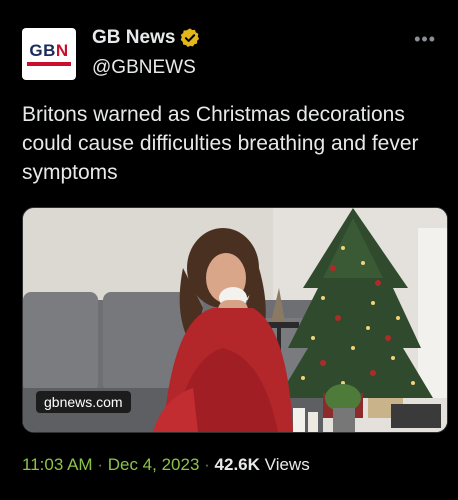  I want to click on more-horizontal-icon: •••, so click(425, 39).